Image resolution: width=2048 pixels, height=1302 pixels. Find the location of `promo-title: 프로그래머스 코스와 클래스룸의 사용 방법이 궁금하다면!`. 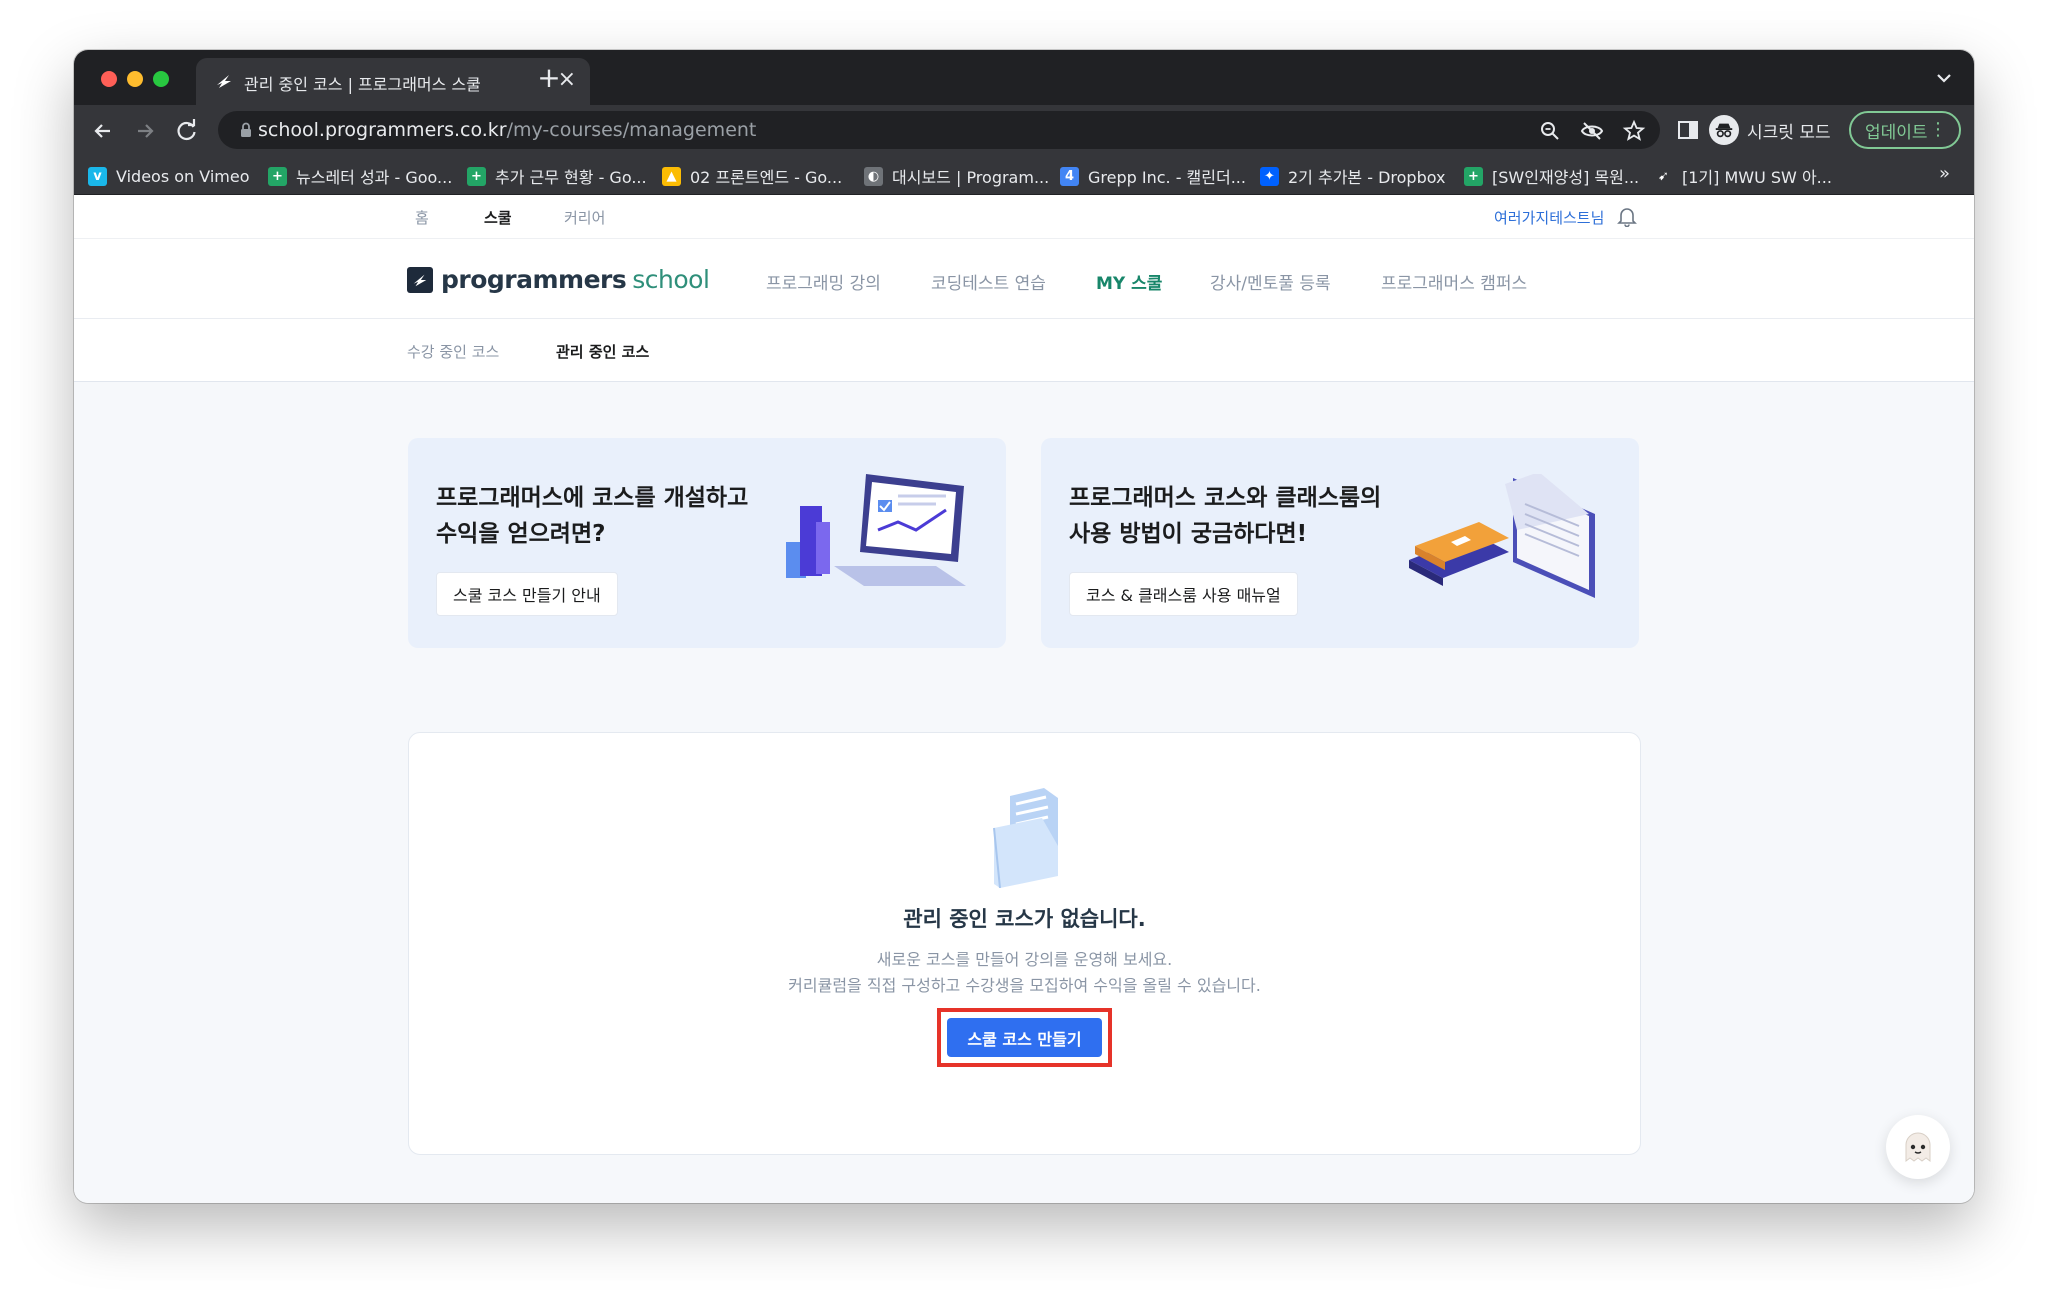

promo-title: 프로그래머스 코스와 클래스룸의 사용 방법이 궁금하다면! is located at coordinates (1225, 516).